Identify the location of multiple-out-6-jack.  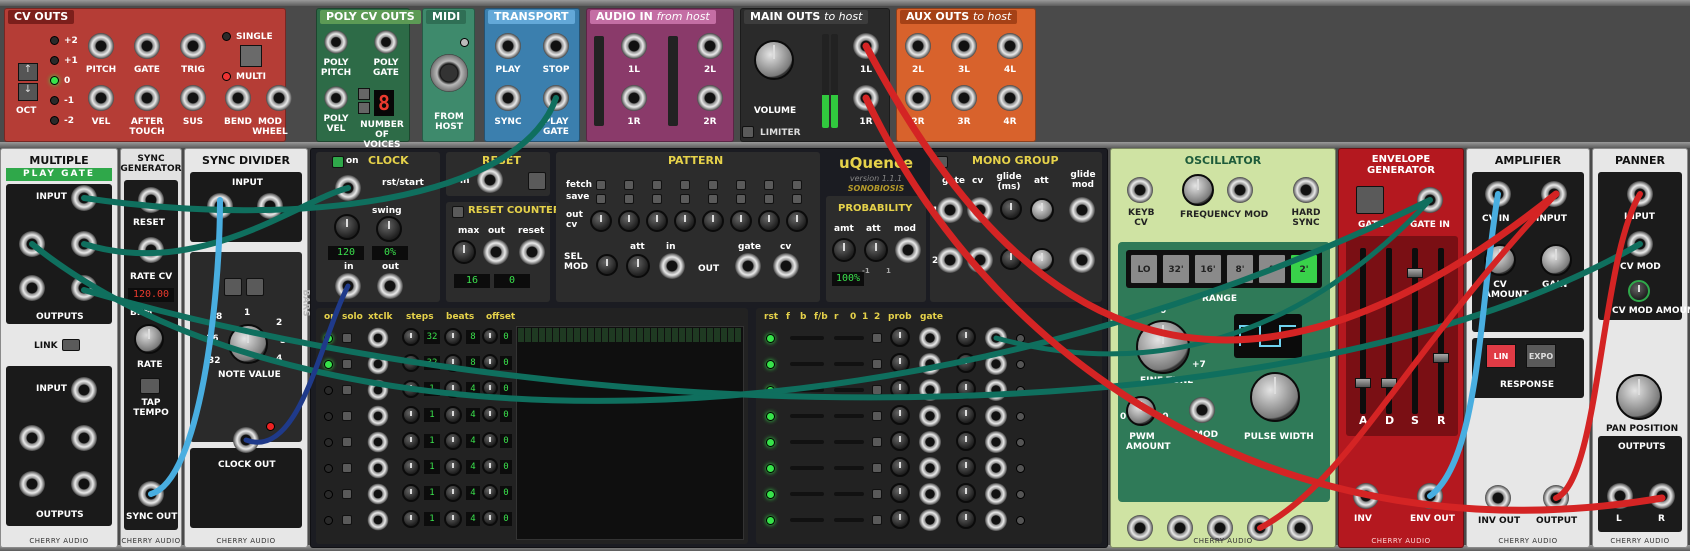
(84, 438).